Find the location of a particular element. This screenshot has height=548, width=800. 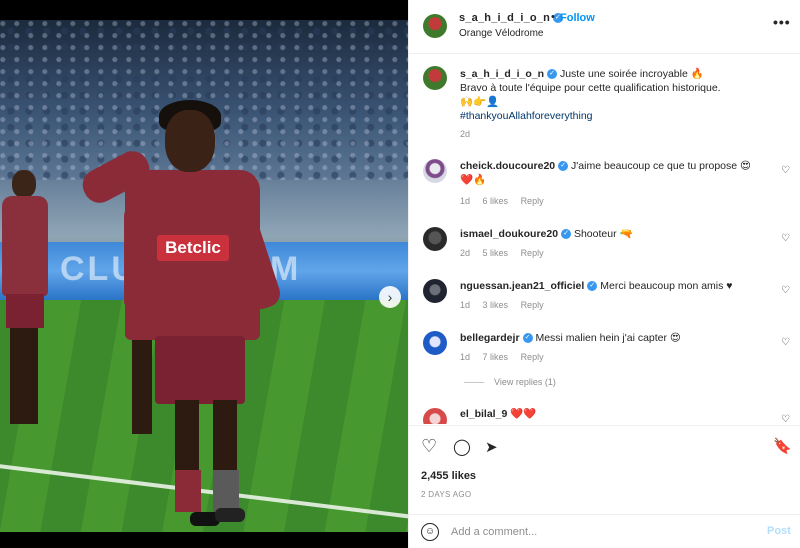

add-comment-bar: ☺ Post is located at coordinates (604, 531).